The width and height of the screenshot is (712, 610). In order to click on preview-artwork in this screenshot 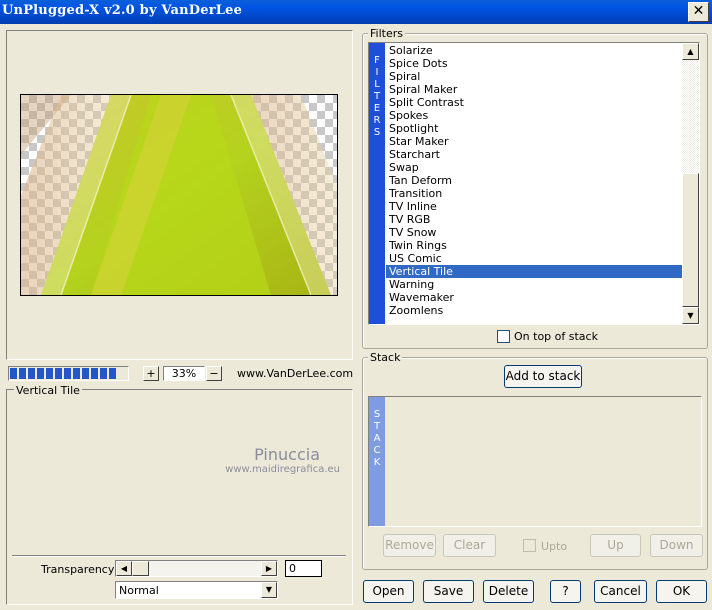, I will do `click(179, 195)`.